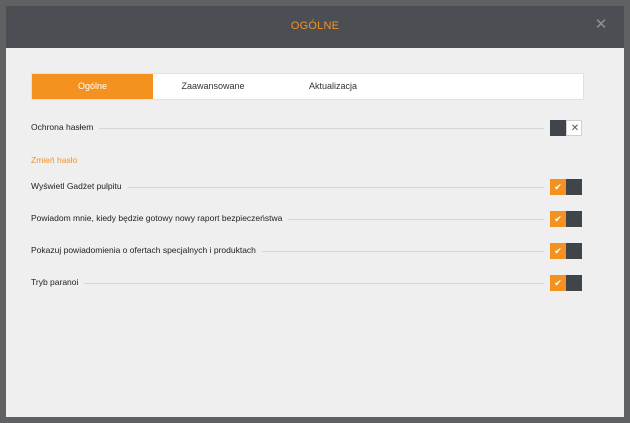 The height and width of the screenshot is (423, 630). I want to click on security-report-toggle: ✔, so click(566, 219).